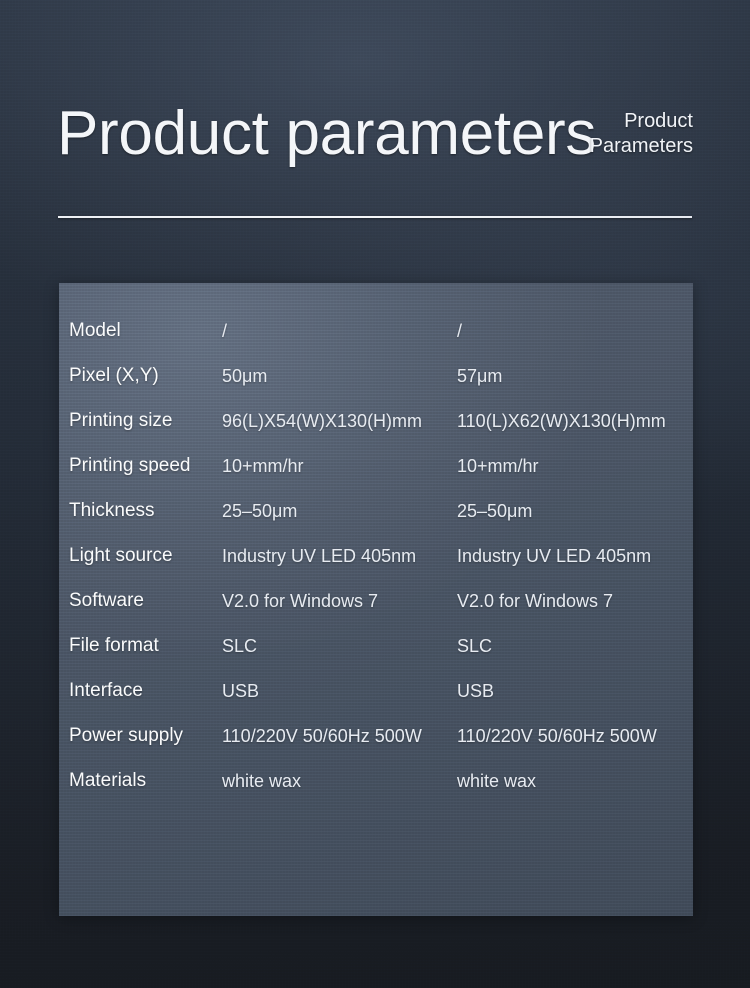 The width and height of the screenshot is (750, 988). I want to click on table-row: Interface USB USB, so click(409, 698).